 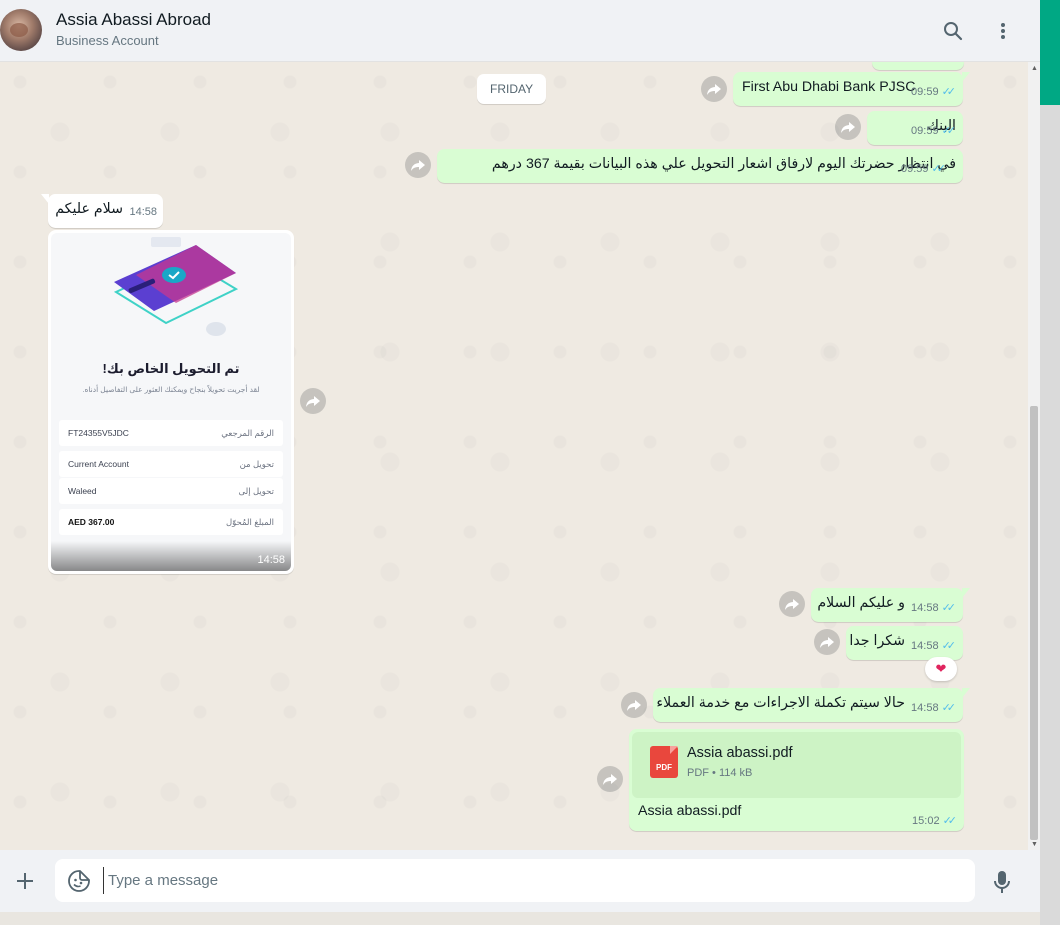 I want to click on document-file-meta: PDF • 114 kB, so click(x=720, y=773).